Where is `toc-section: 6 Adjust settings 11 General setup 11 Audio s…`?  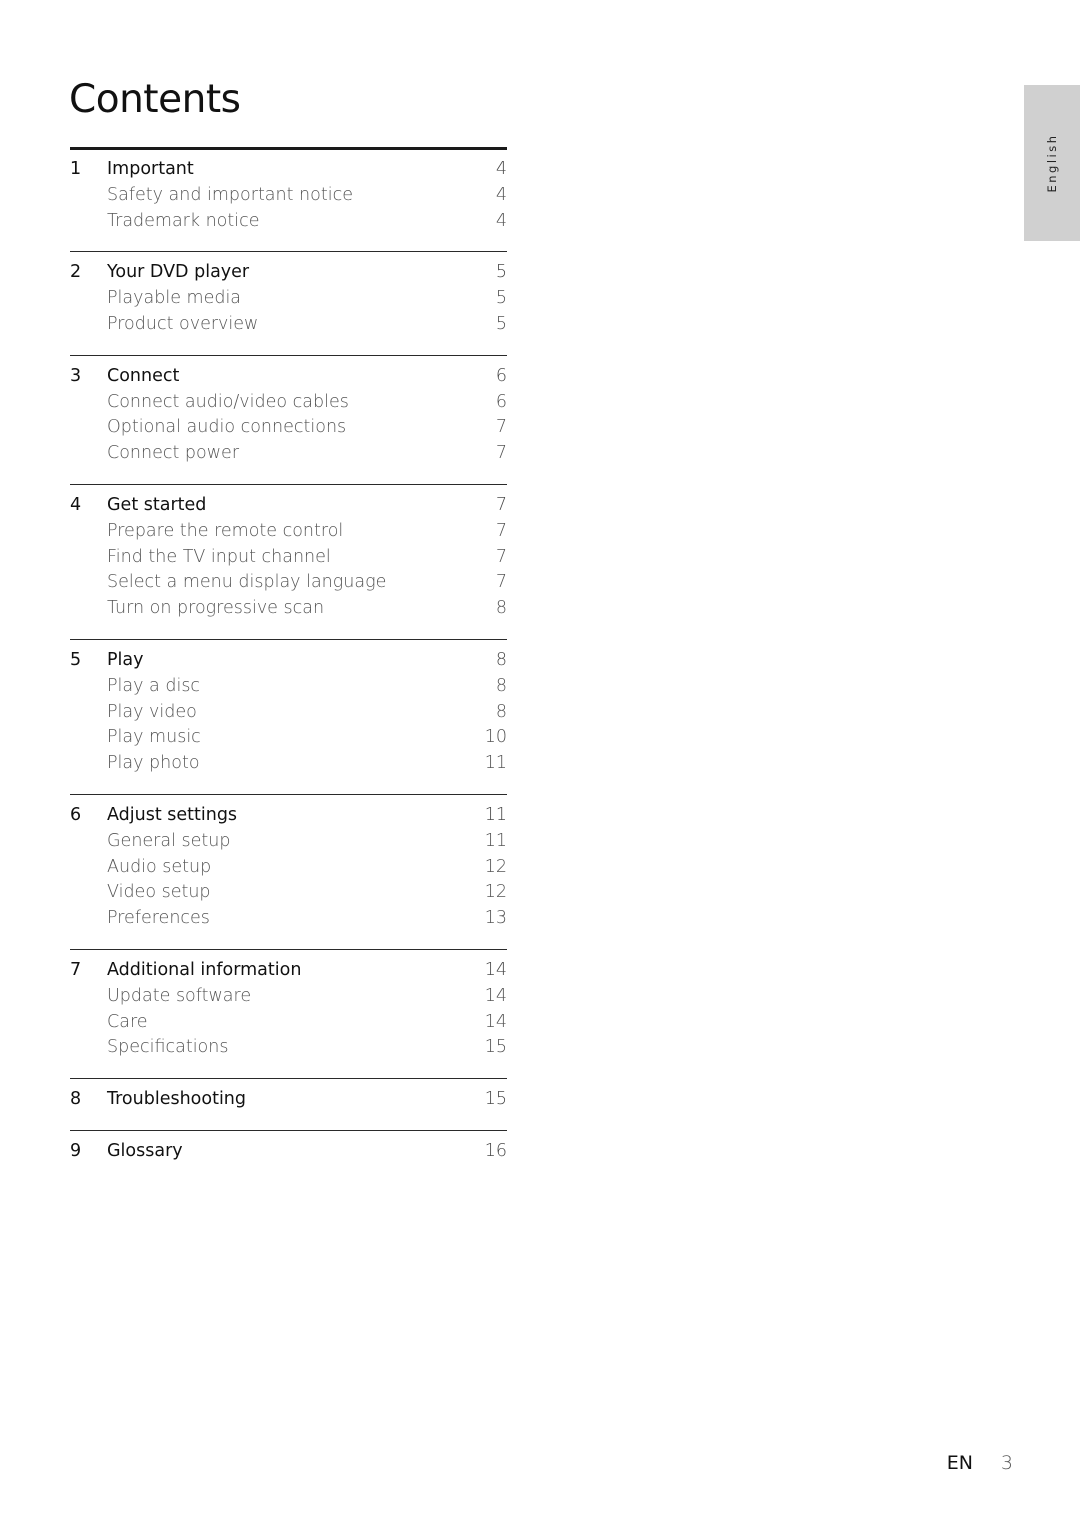 toc-section: 6 Adjust settings 11 General setup 11 Audio s… is located at coordinates (288, 871).